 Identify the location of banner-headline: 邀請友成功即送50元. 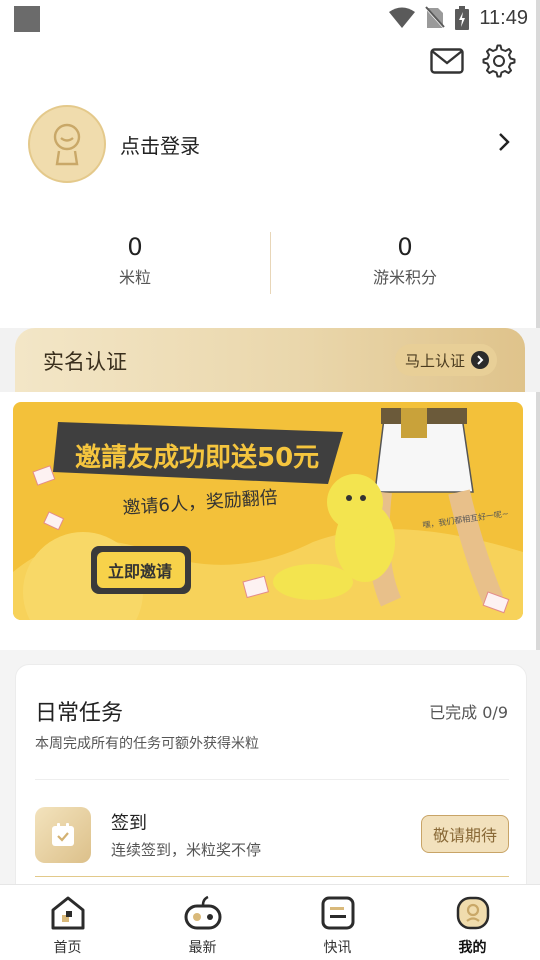
(197, 457).